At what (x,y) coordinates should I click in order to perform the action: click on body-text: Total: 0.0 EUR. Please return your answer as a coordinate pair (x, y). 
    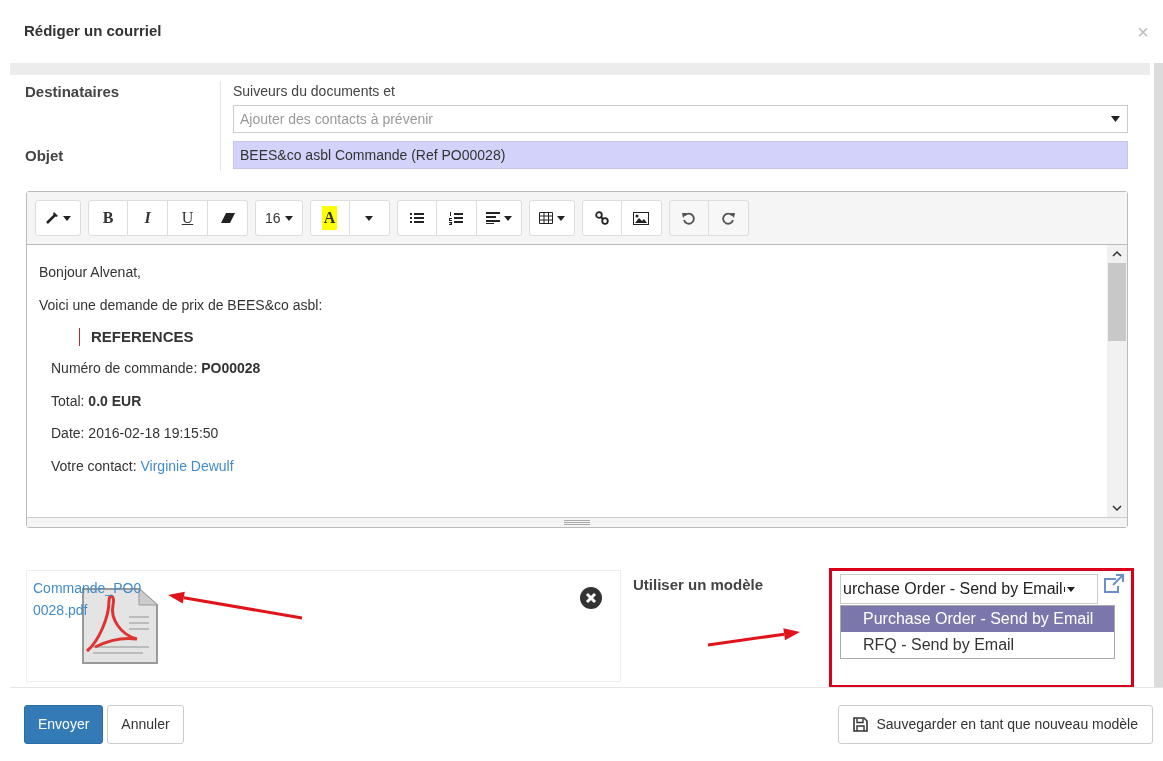
    Looking at the image, I should click on (97, 401).